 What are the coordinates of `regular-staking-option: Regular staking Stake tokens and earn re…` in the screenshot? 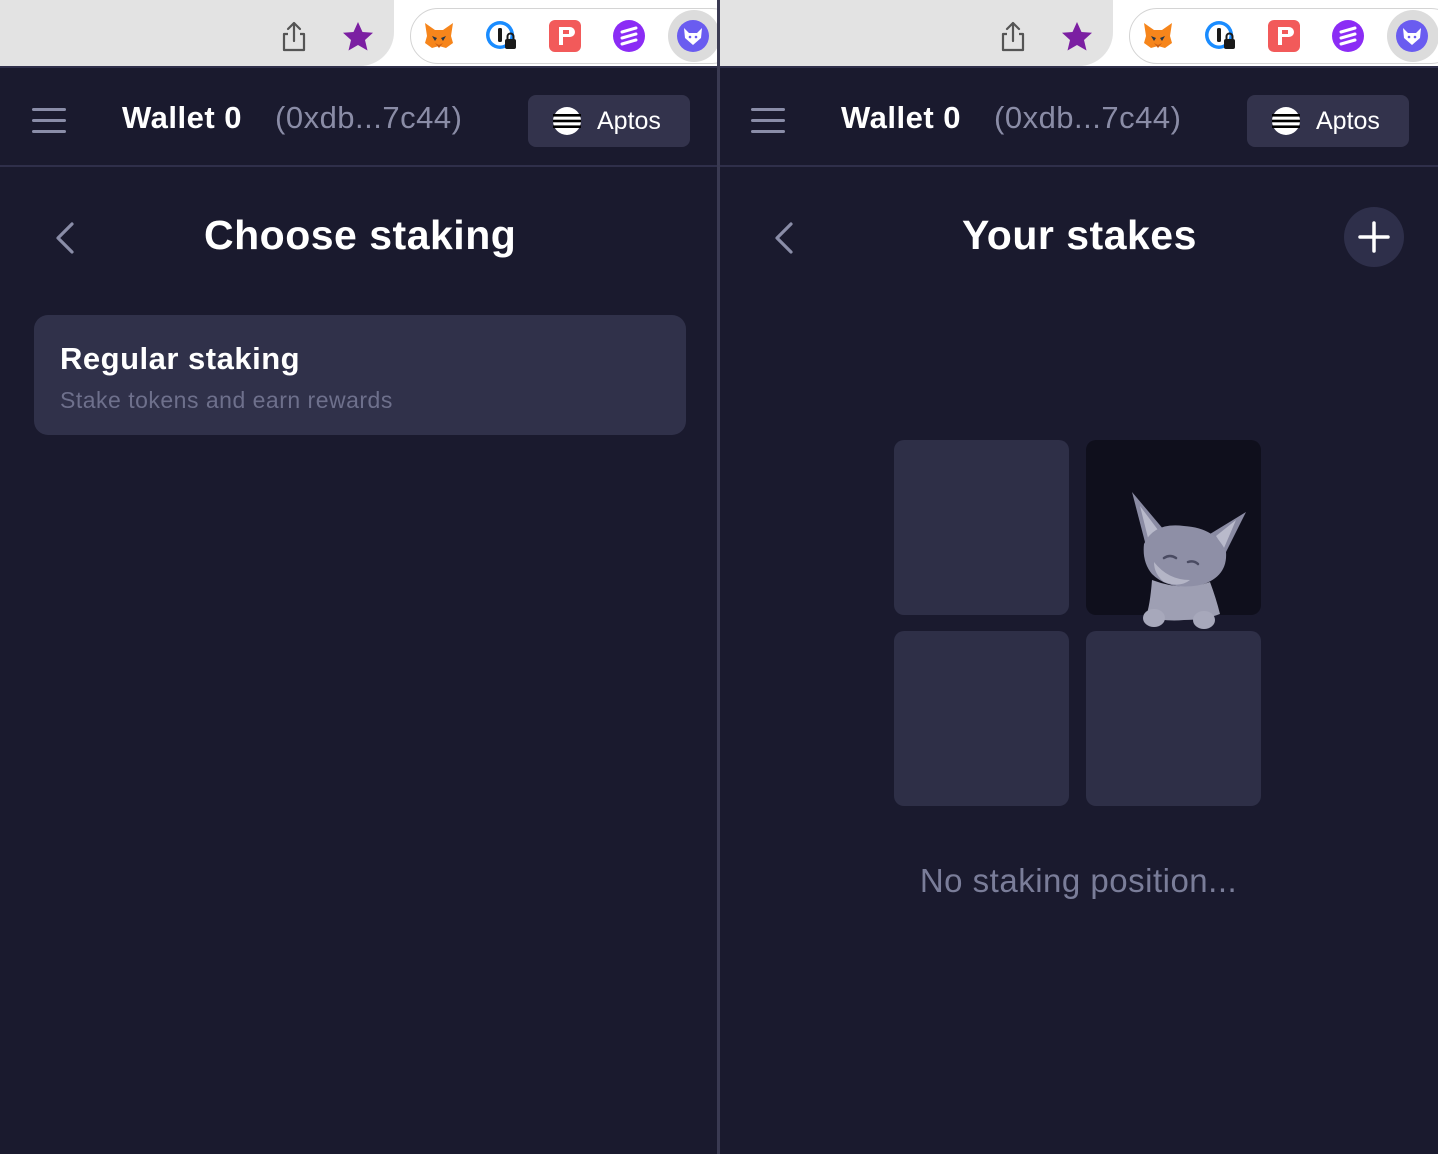 It's located at (360, 375).